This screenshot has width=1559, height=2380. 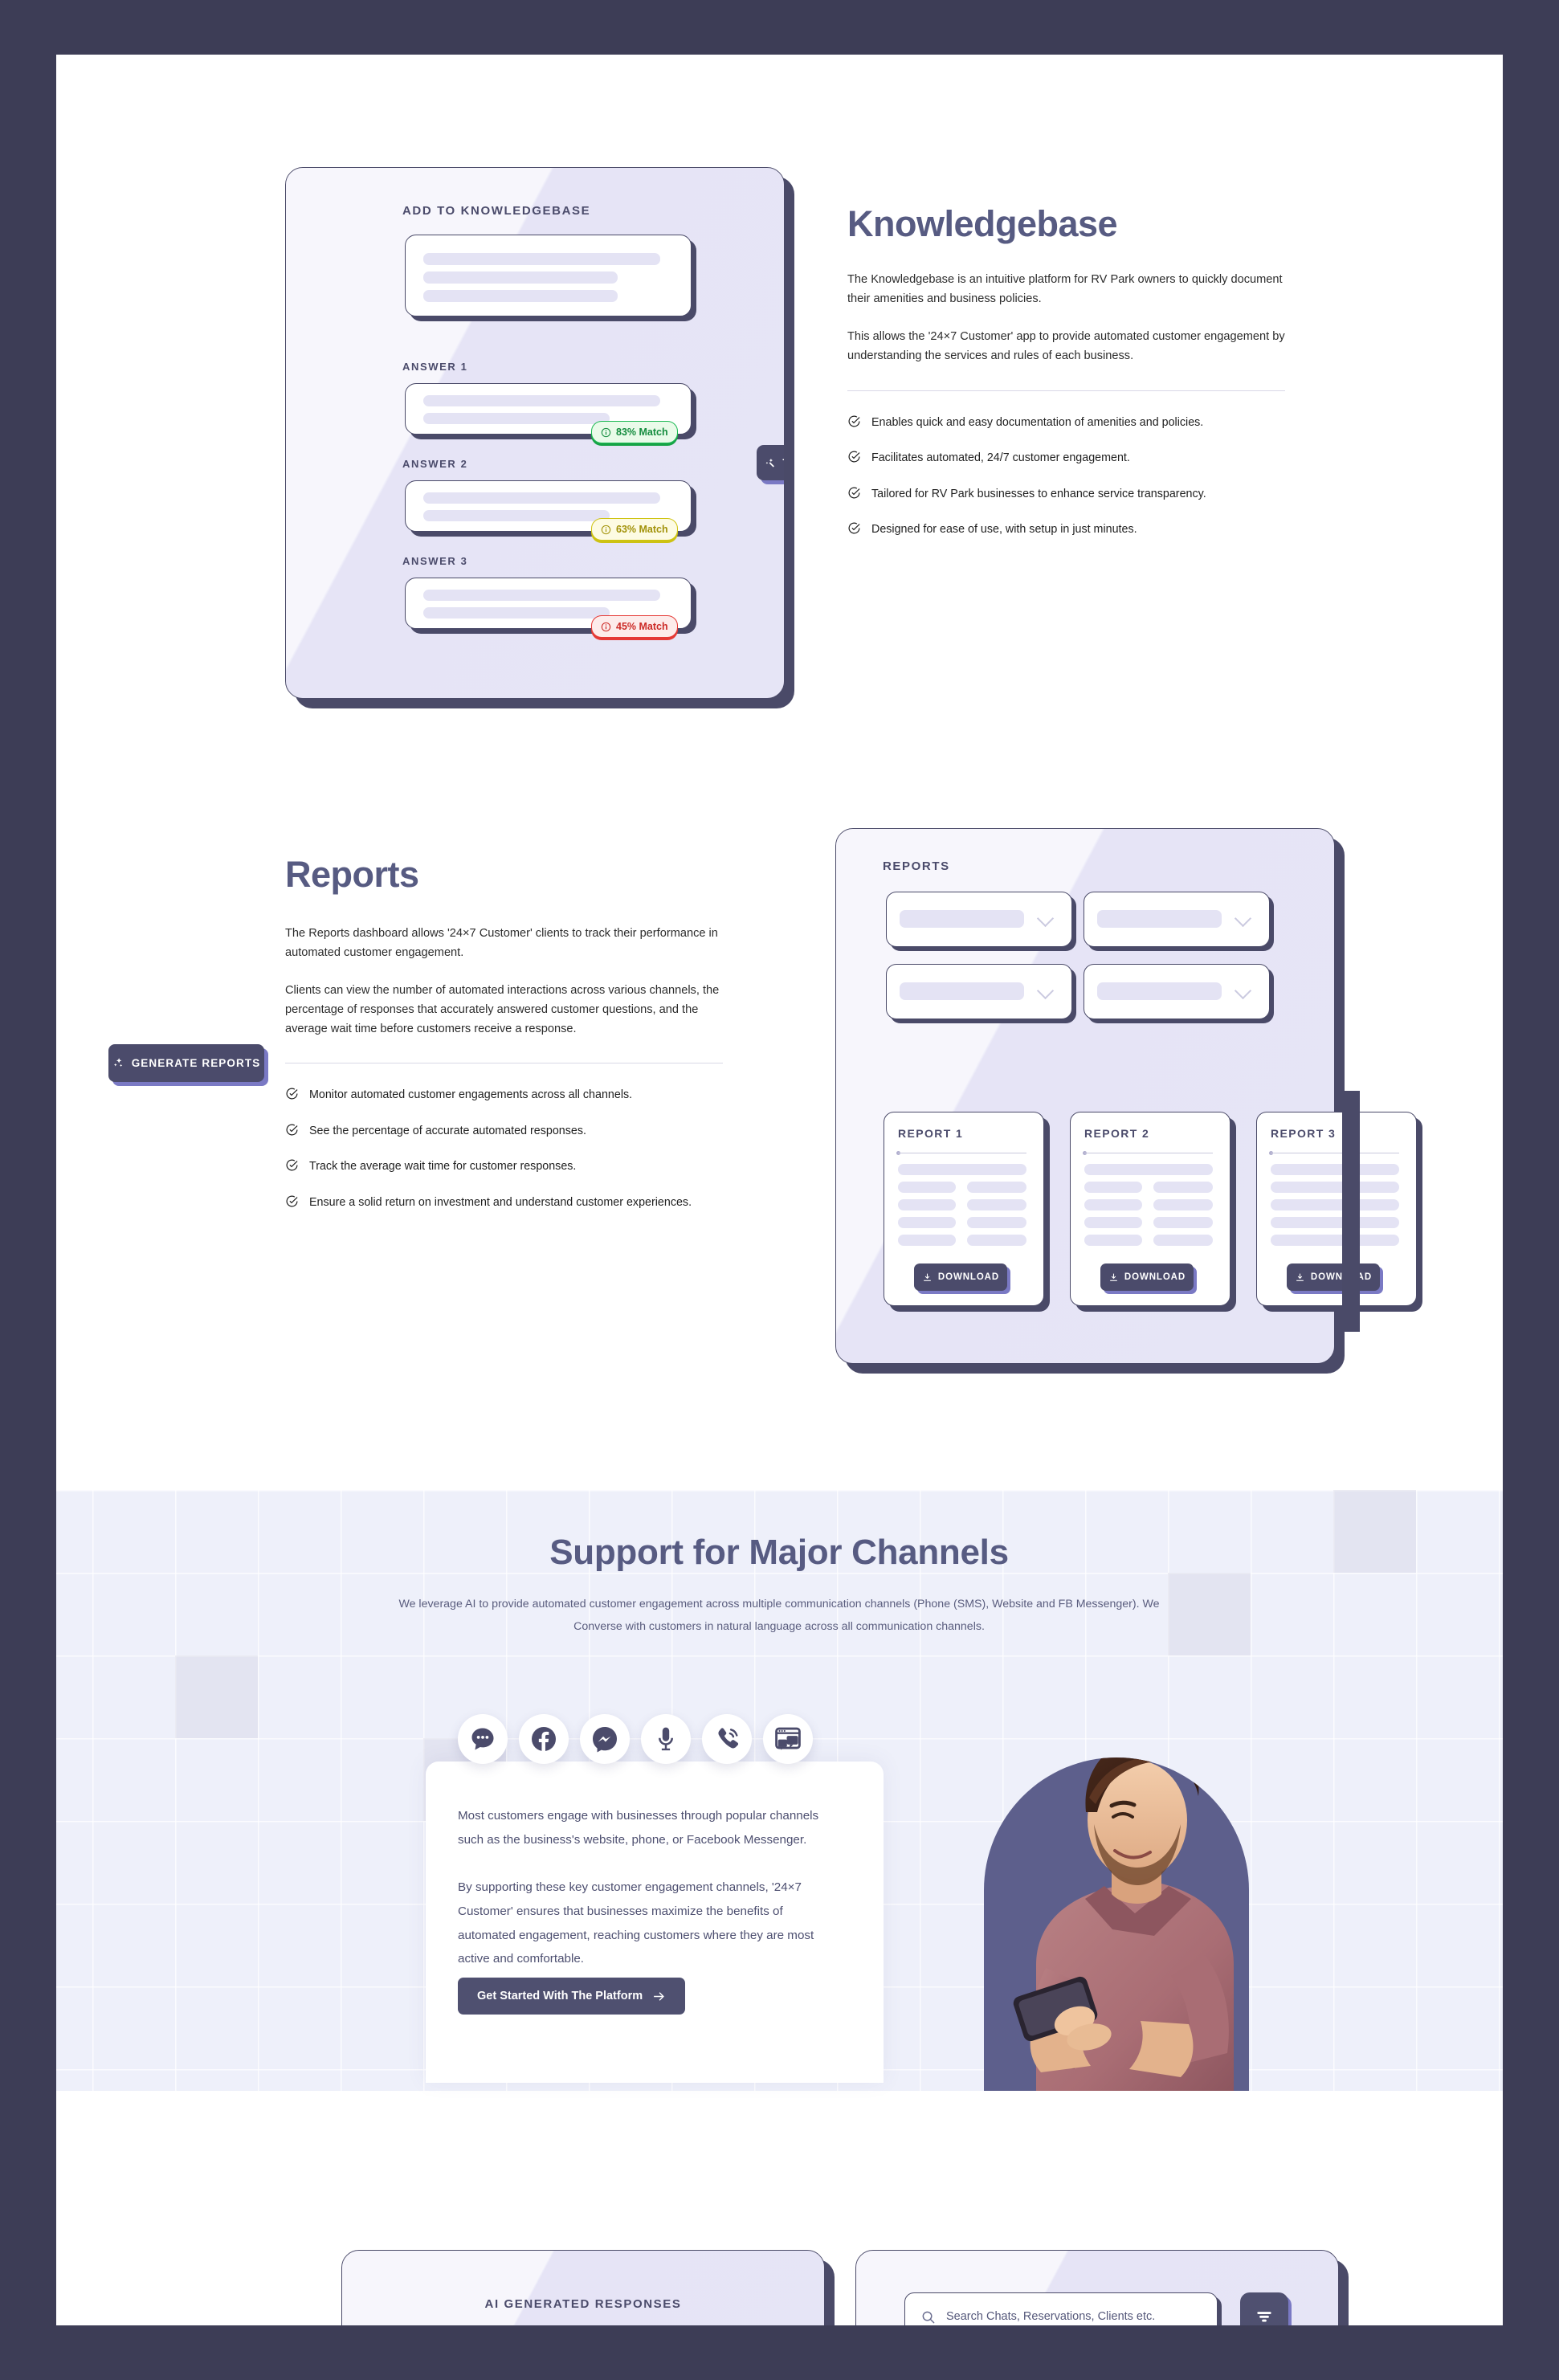 I want to click on microphone-icon, so click(x=666, y=1739).